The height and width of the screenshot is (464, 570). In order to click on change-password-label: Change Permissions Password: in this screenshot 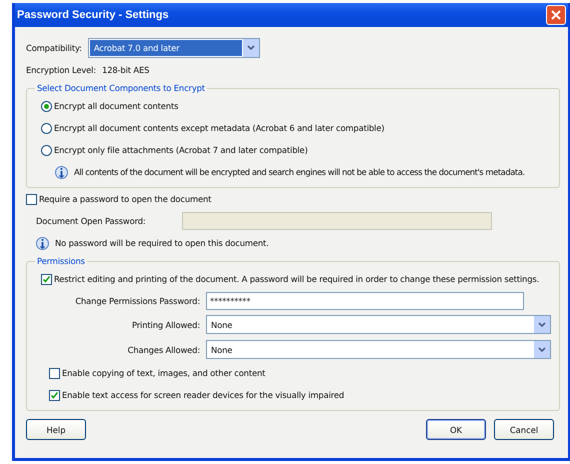, I will do `click(137, 301)`.